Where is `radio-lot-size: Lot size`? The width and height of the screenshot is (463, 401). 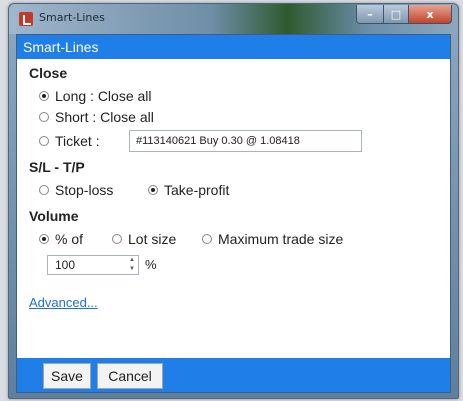 radio-lot-size: Lot size is located at coordinates (144, 239).